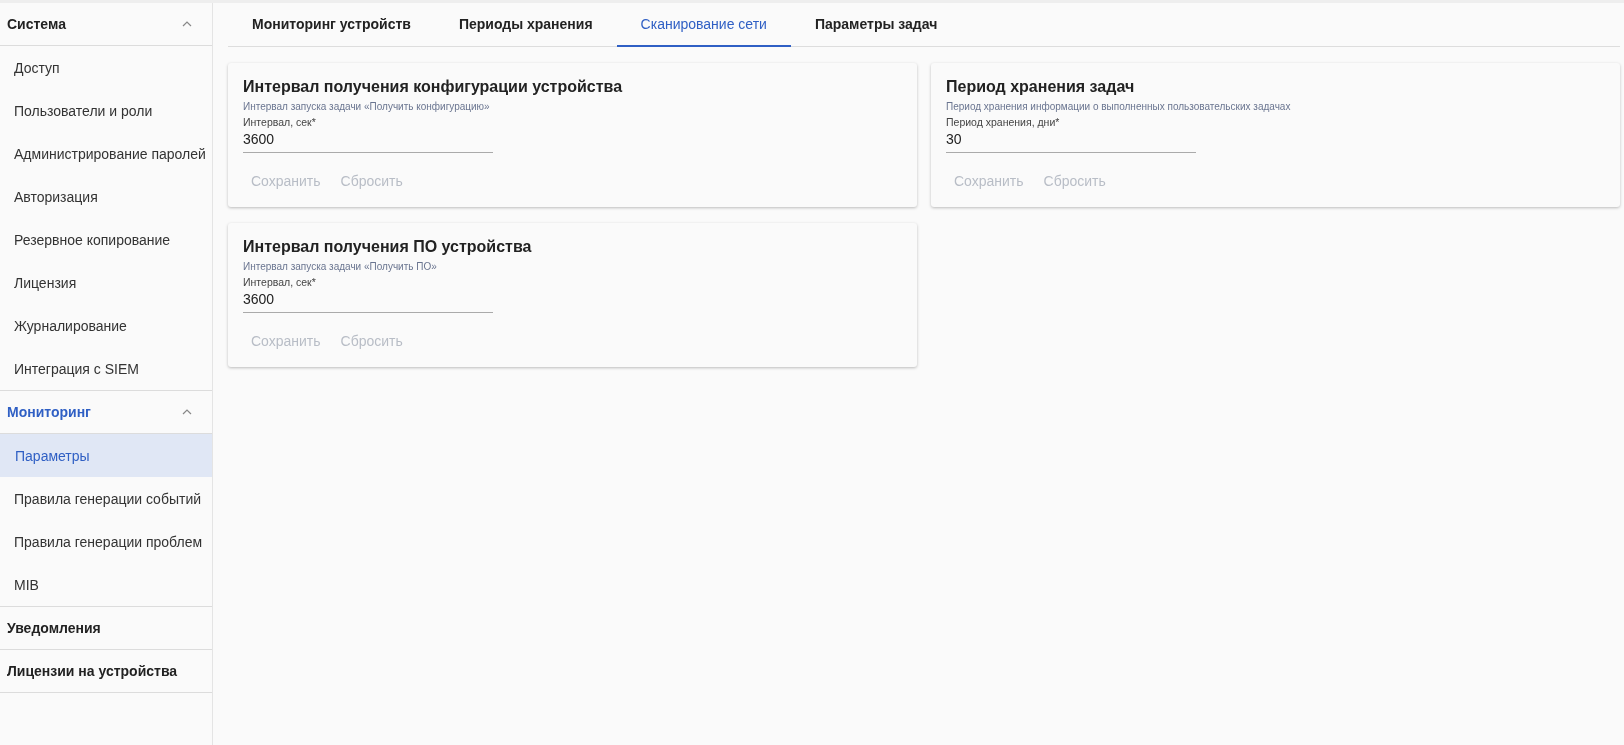 This screenshot has height=745, width=1624. What do you see at coordinates (106, 325) in the screenshot?
I see `sidebar-item: Журналирование` at bounding box center [106, 325].